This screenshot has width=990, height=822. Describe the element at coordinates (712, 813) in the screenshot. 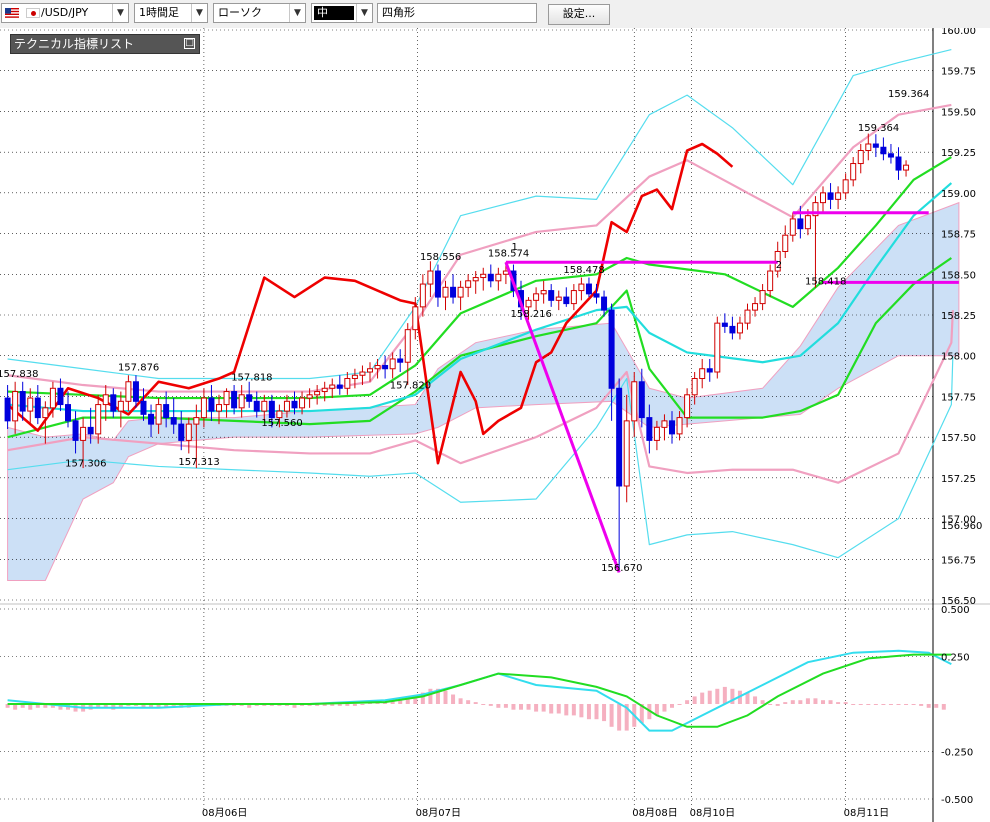

I see `x-tick-label: 08月10日` at that location.